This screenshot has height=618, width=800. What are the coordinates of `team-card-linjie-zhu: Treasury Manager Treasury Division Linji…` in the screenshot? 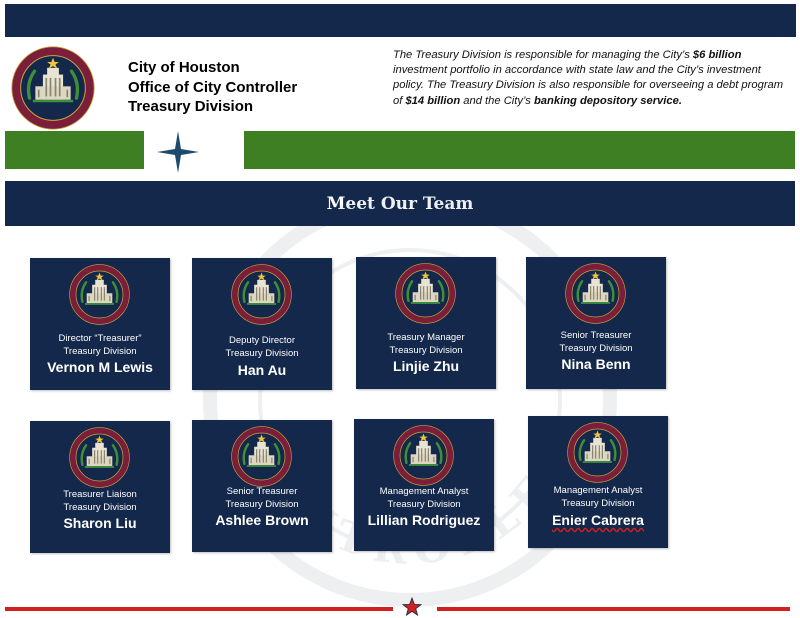 It's located at (426, 323).